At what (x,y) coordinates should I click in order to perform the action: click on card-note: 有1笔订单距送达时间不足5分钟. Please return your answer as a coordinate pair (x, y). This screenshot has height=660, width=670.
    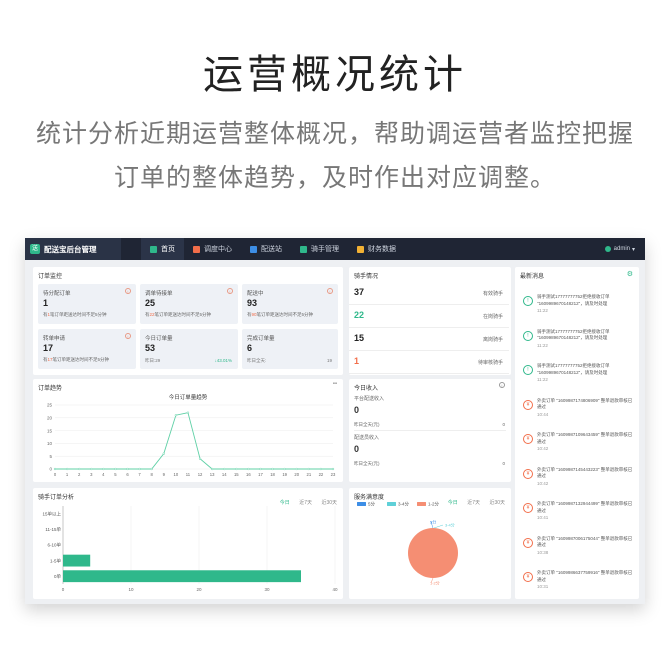
    Looking at the image, I should click on (75, 315).